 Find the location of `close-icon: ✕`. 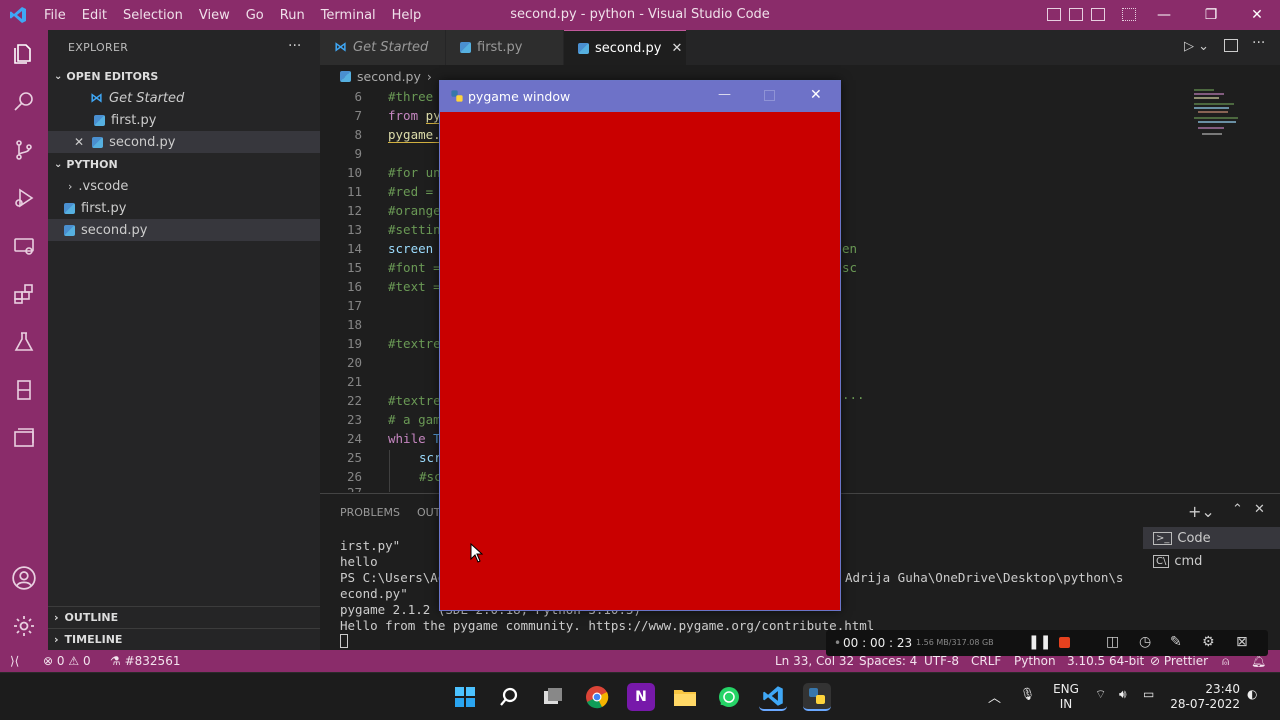

close-icon: ✕ is located at coordinates (79, 142).